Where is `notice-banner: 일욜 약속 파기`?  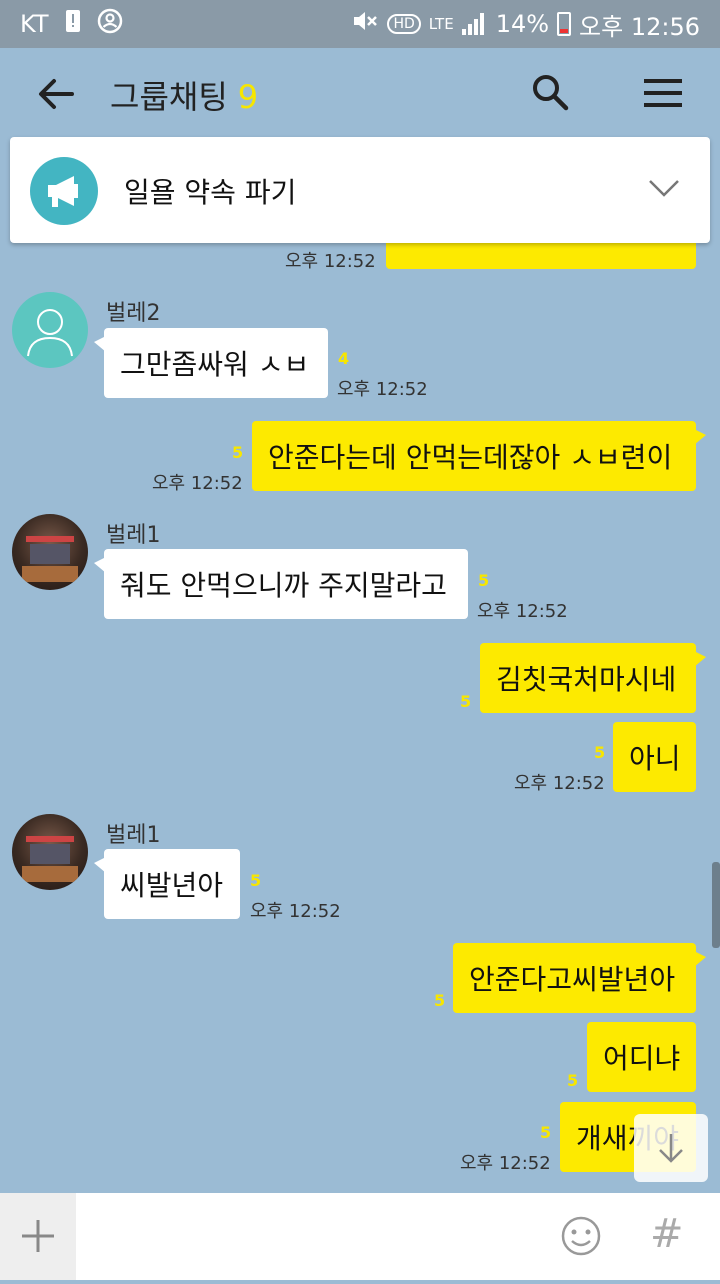 notice-banner: 일욜 약속 파기 is located at coordinates (360, 190).